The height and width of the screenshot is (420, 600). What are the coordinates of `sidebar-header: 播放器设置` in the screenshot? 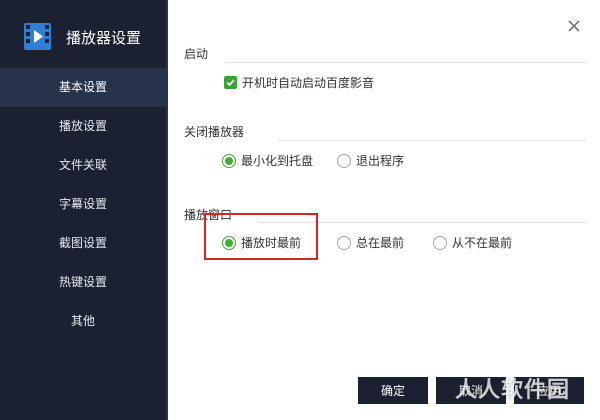 It's located at (83, 33).